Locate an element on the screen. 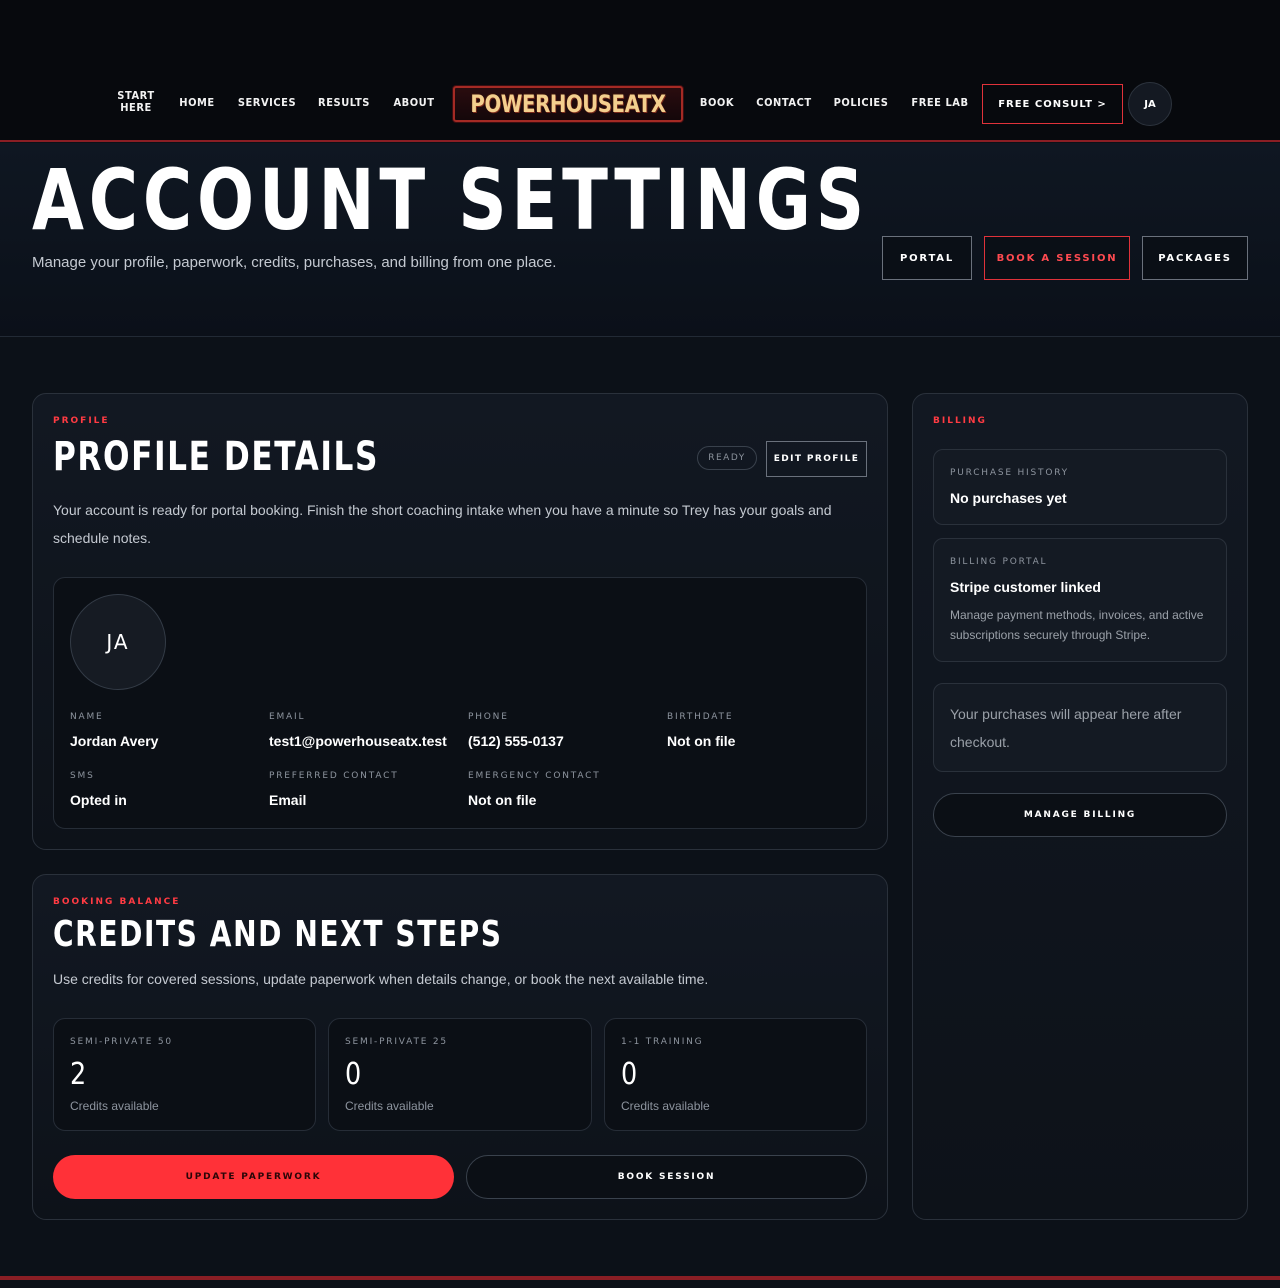 The image size is (1280, 1288). purchase-history-value: No purchases yet is located at coordinates (1008, 498).